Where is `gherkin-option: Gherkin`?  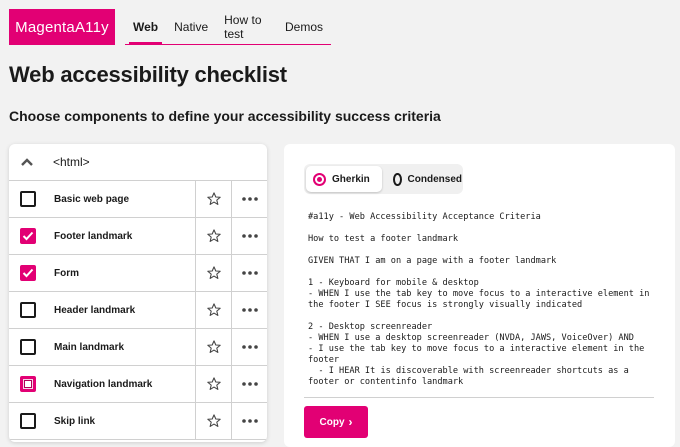 gherkin-option: Gherkin is located at coordinates (344, 179).